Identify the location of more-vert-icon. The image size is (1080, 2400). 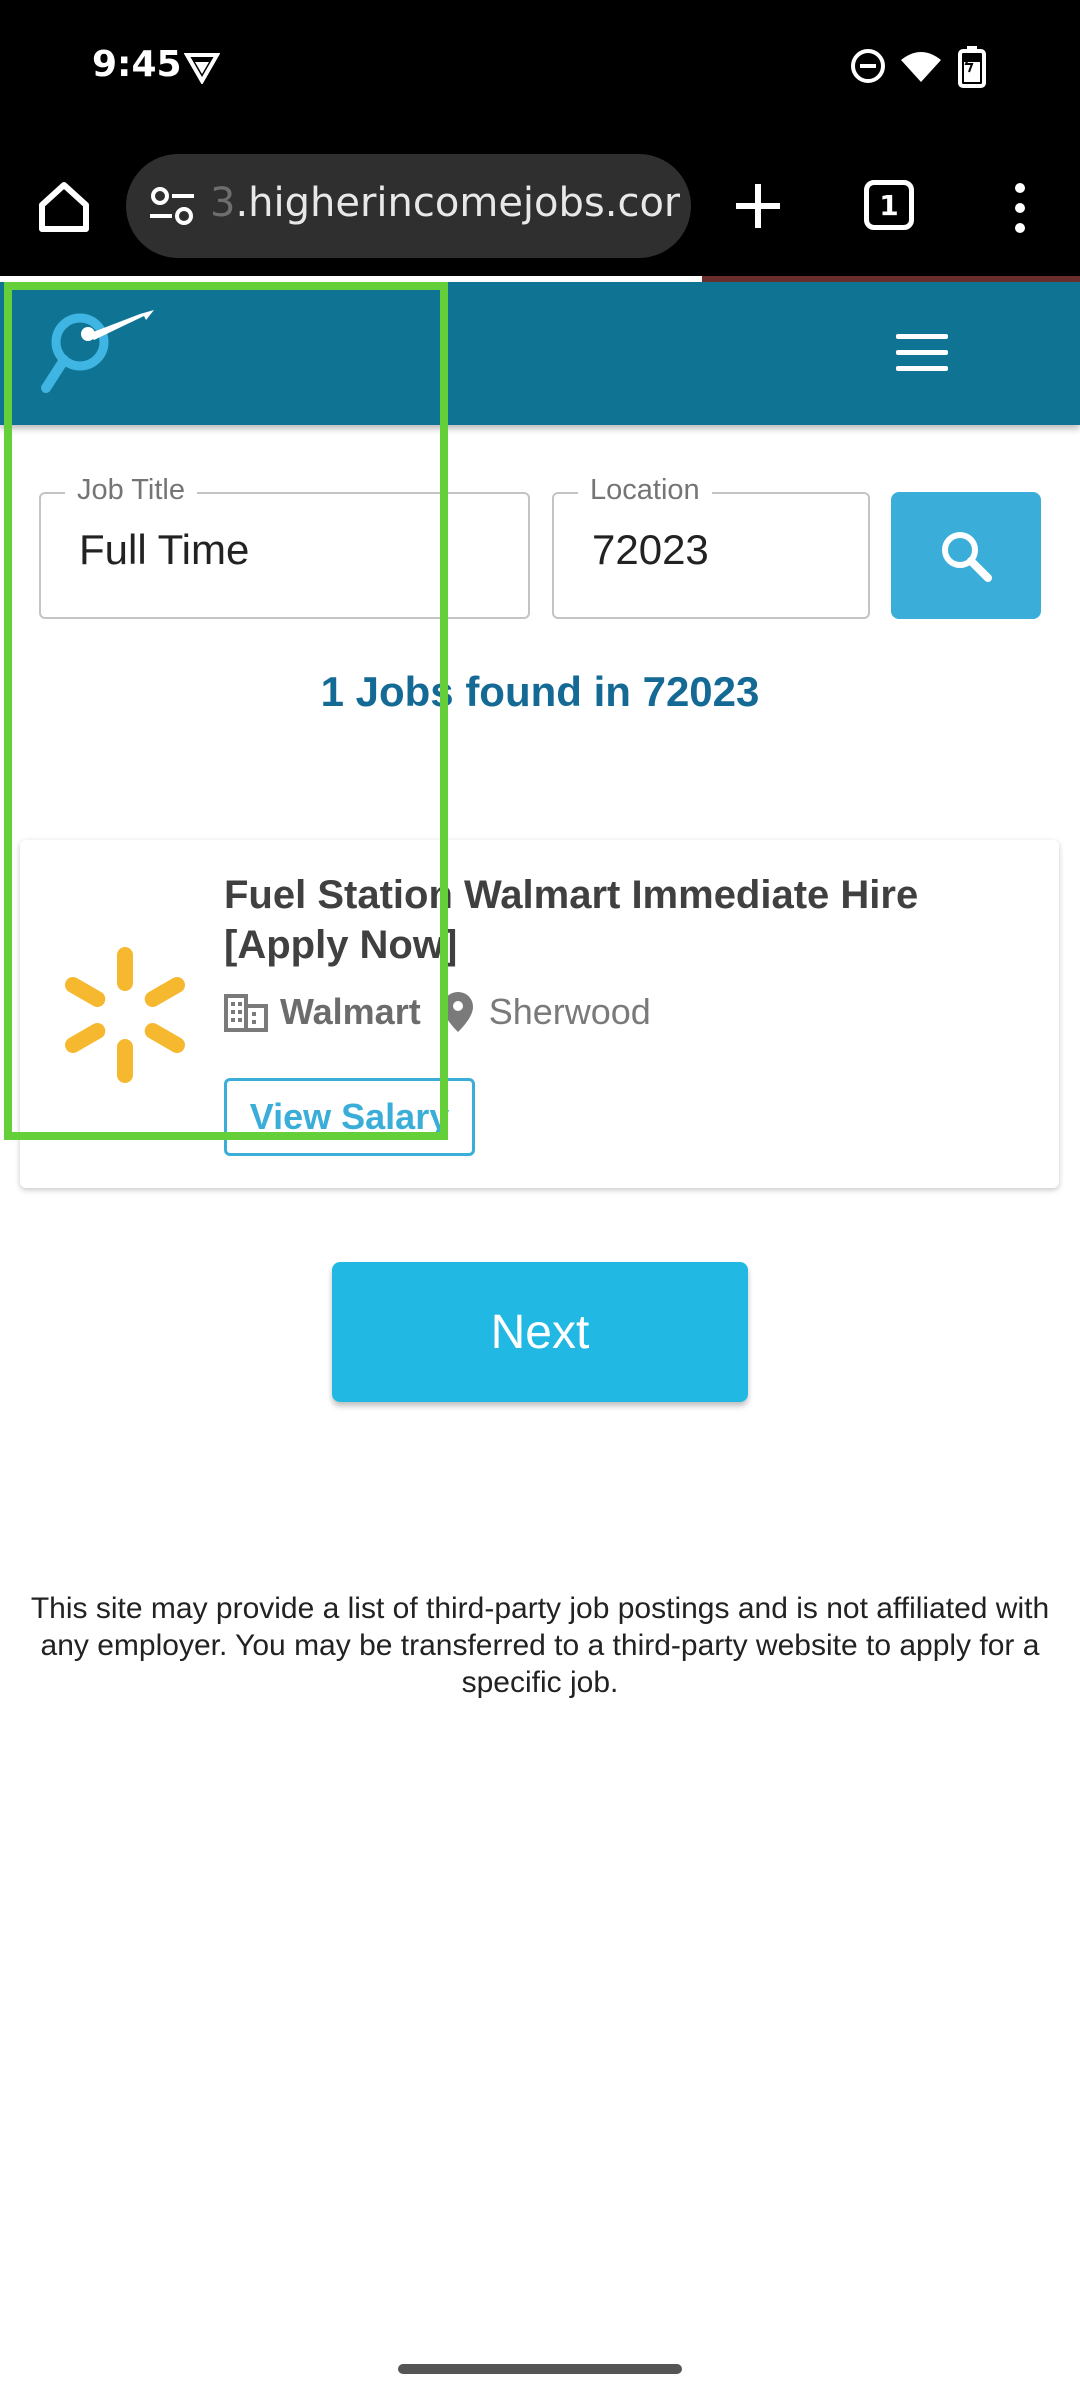
(1020, 208).